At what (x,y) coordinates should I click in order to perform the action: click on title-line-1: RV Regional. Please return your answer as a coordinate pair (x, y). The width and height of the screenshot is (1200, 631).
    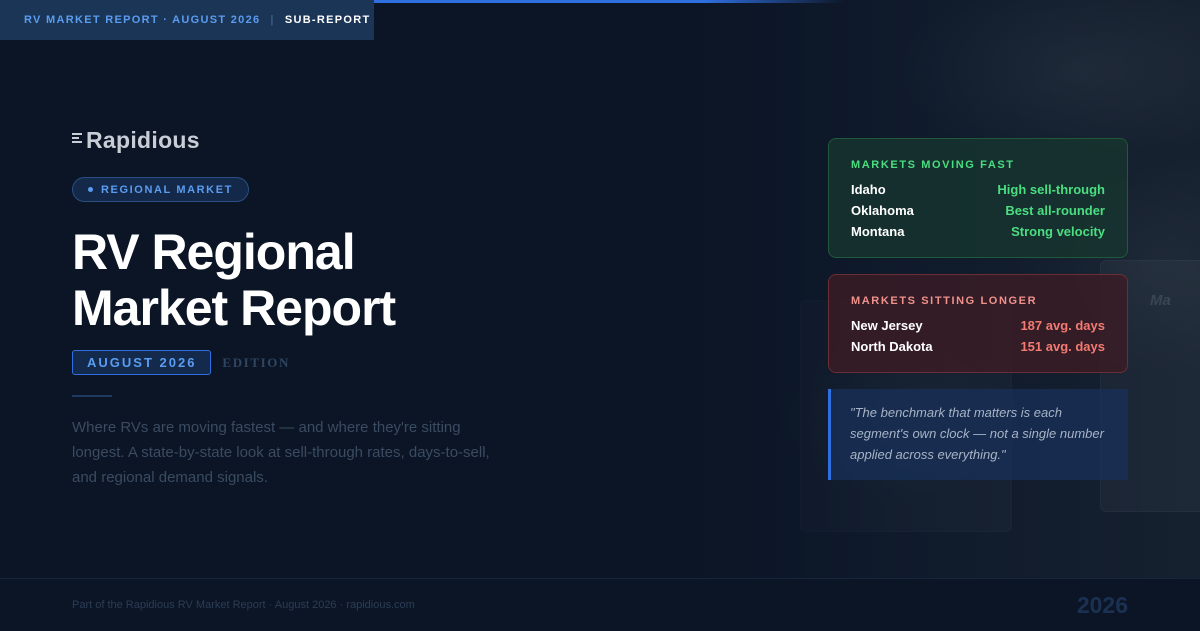
    Looking at the image, I should click on (214, 252).